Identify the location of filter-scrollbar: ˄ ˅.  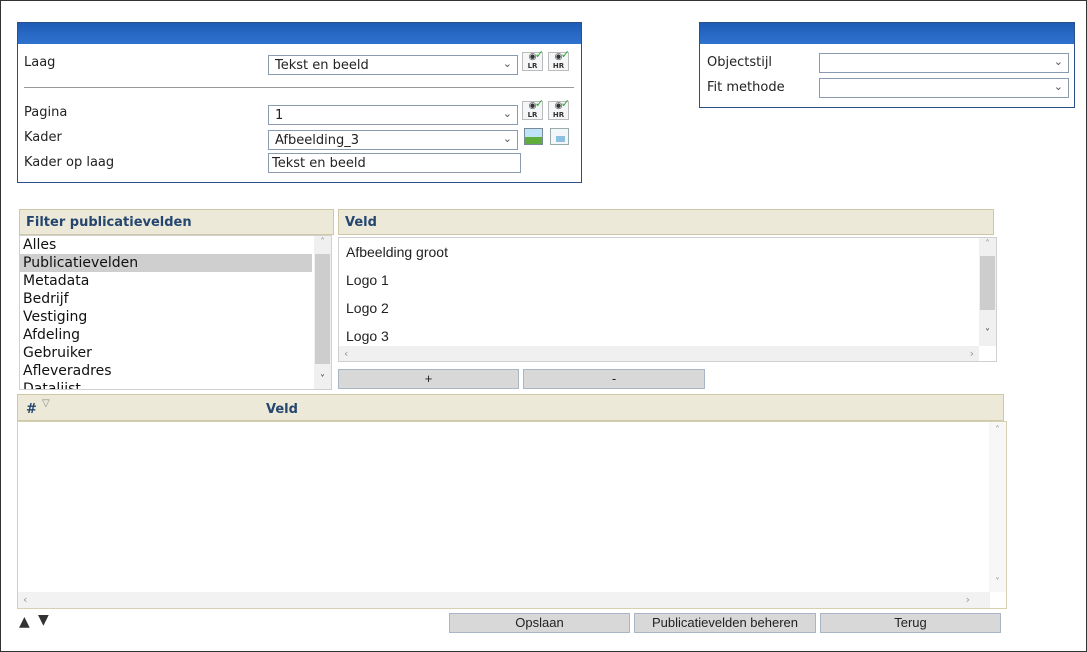
(322, 312).